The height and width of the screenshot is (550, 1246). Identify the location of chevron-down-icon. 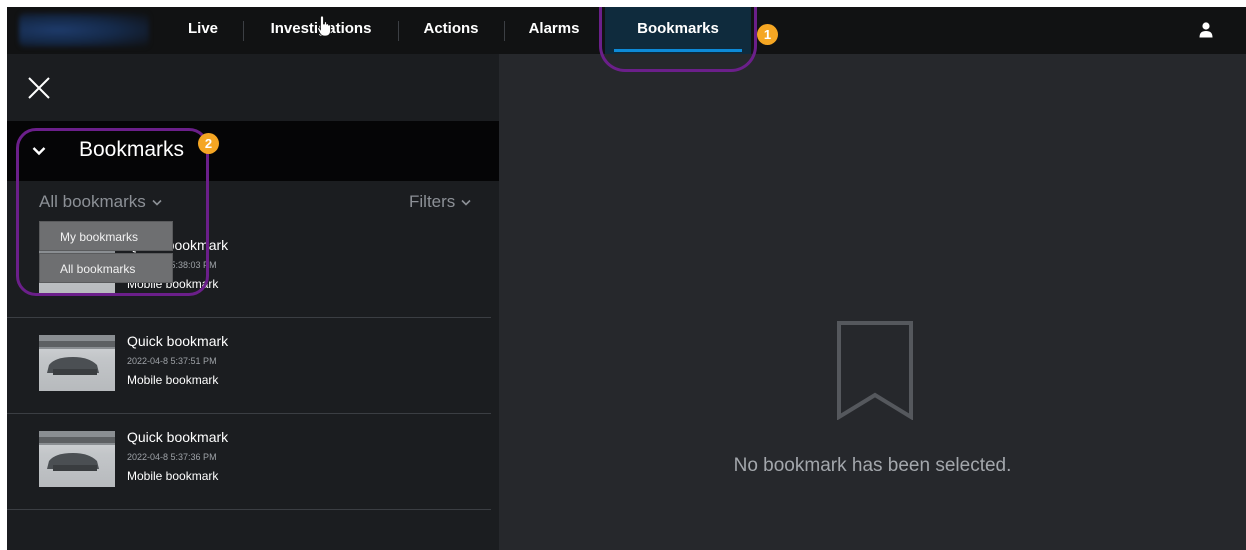
(466, 202).